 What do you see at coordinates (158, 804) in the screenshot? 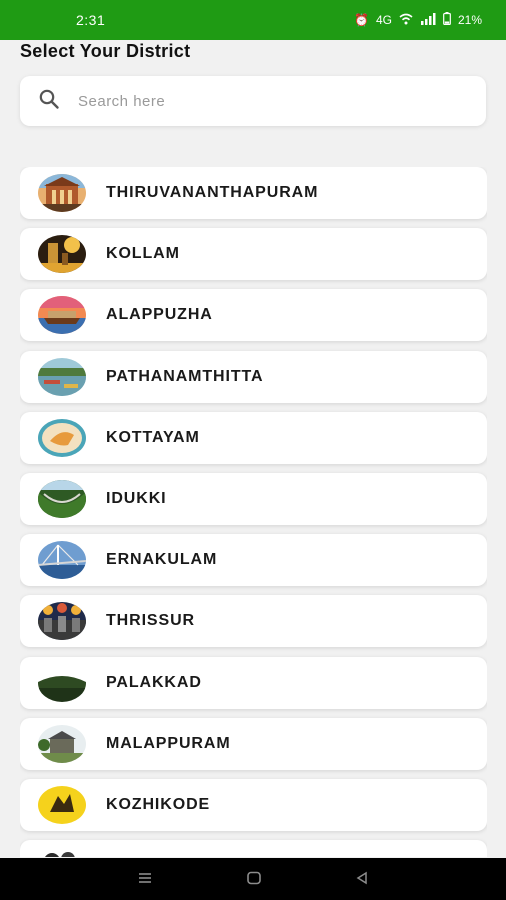
I see `district-label: KOZHIKODE` at bounding box center [158, 804].